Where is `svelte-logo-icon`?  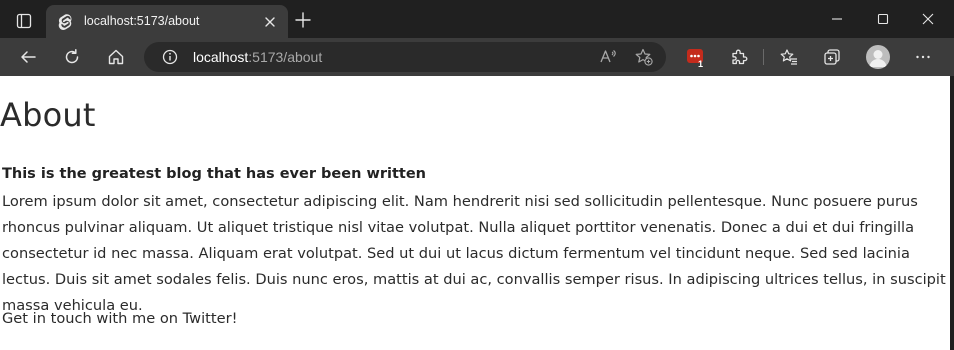
svelte-logo-icon is located at coordinates (65, 22).